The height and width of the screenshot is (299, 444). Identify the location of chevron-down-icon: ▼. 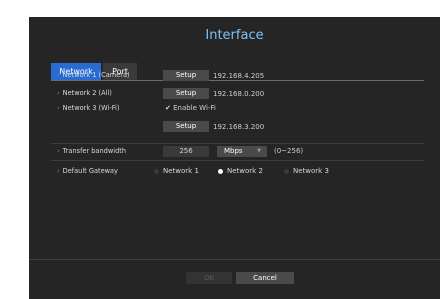
(259, 151).